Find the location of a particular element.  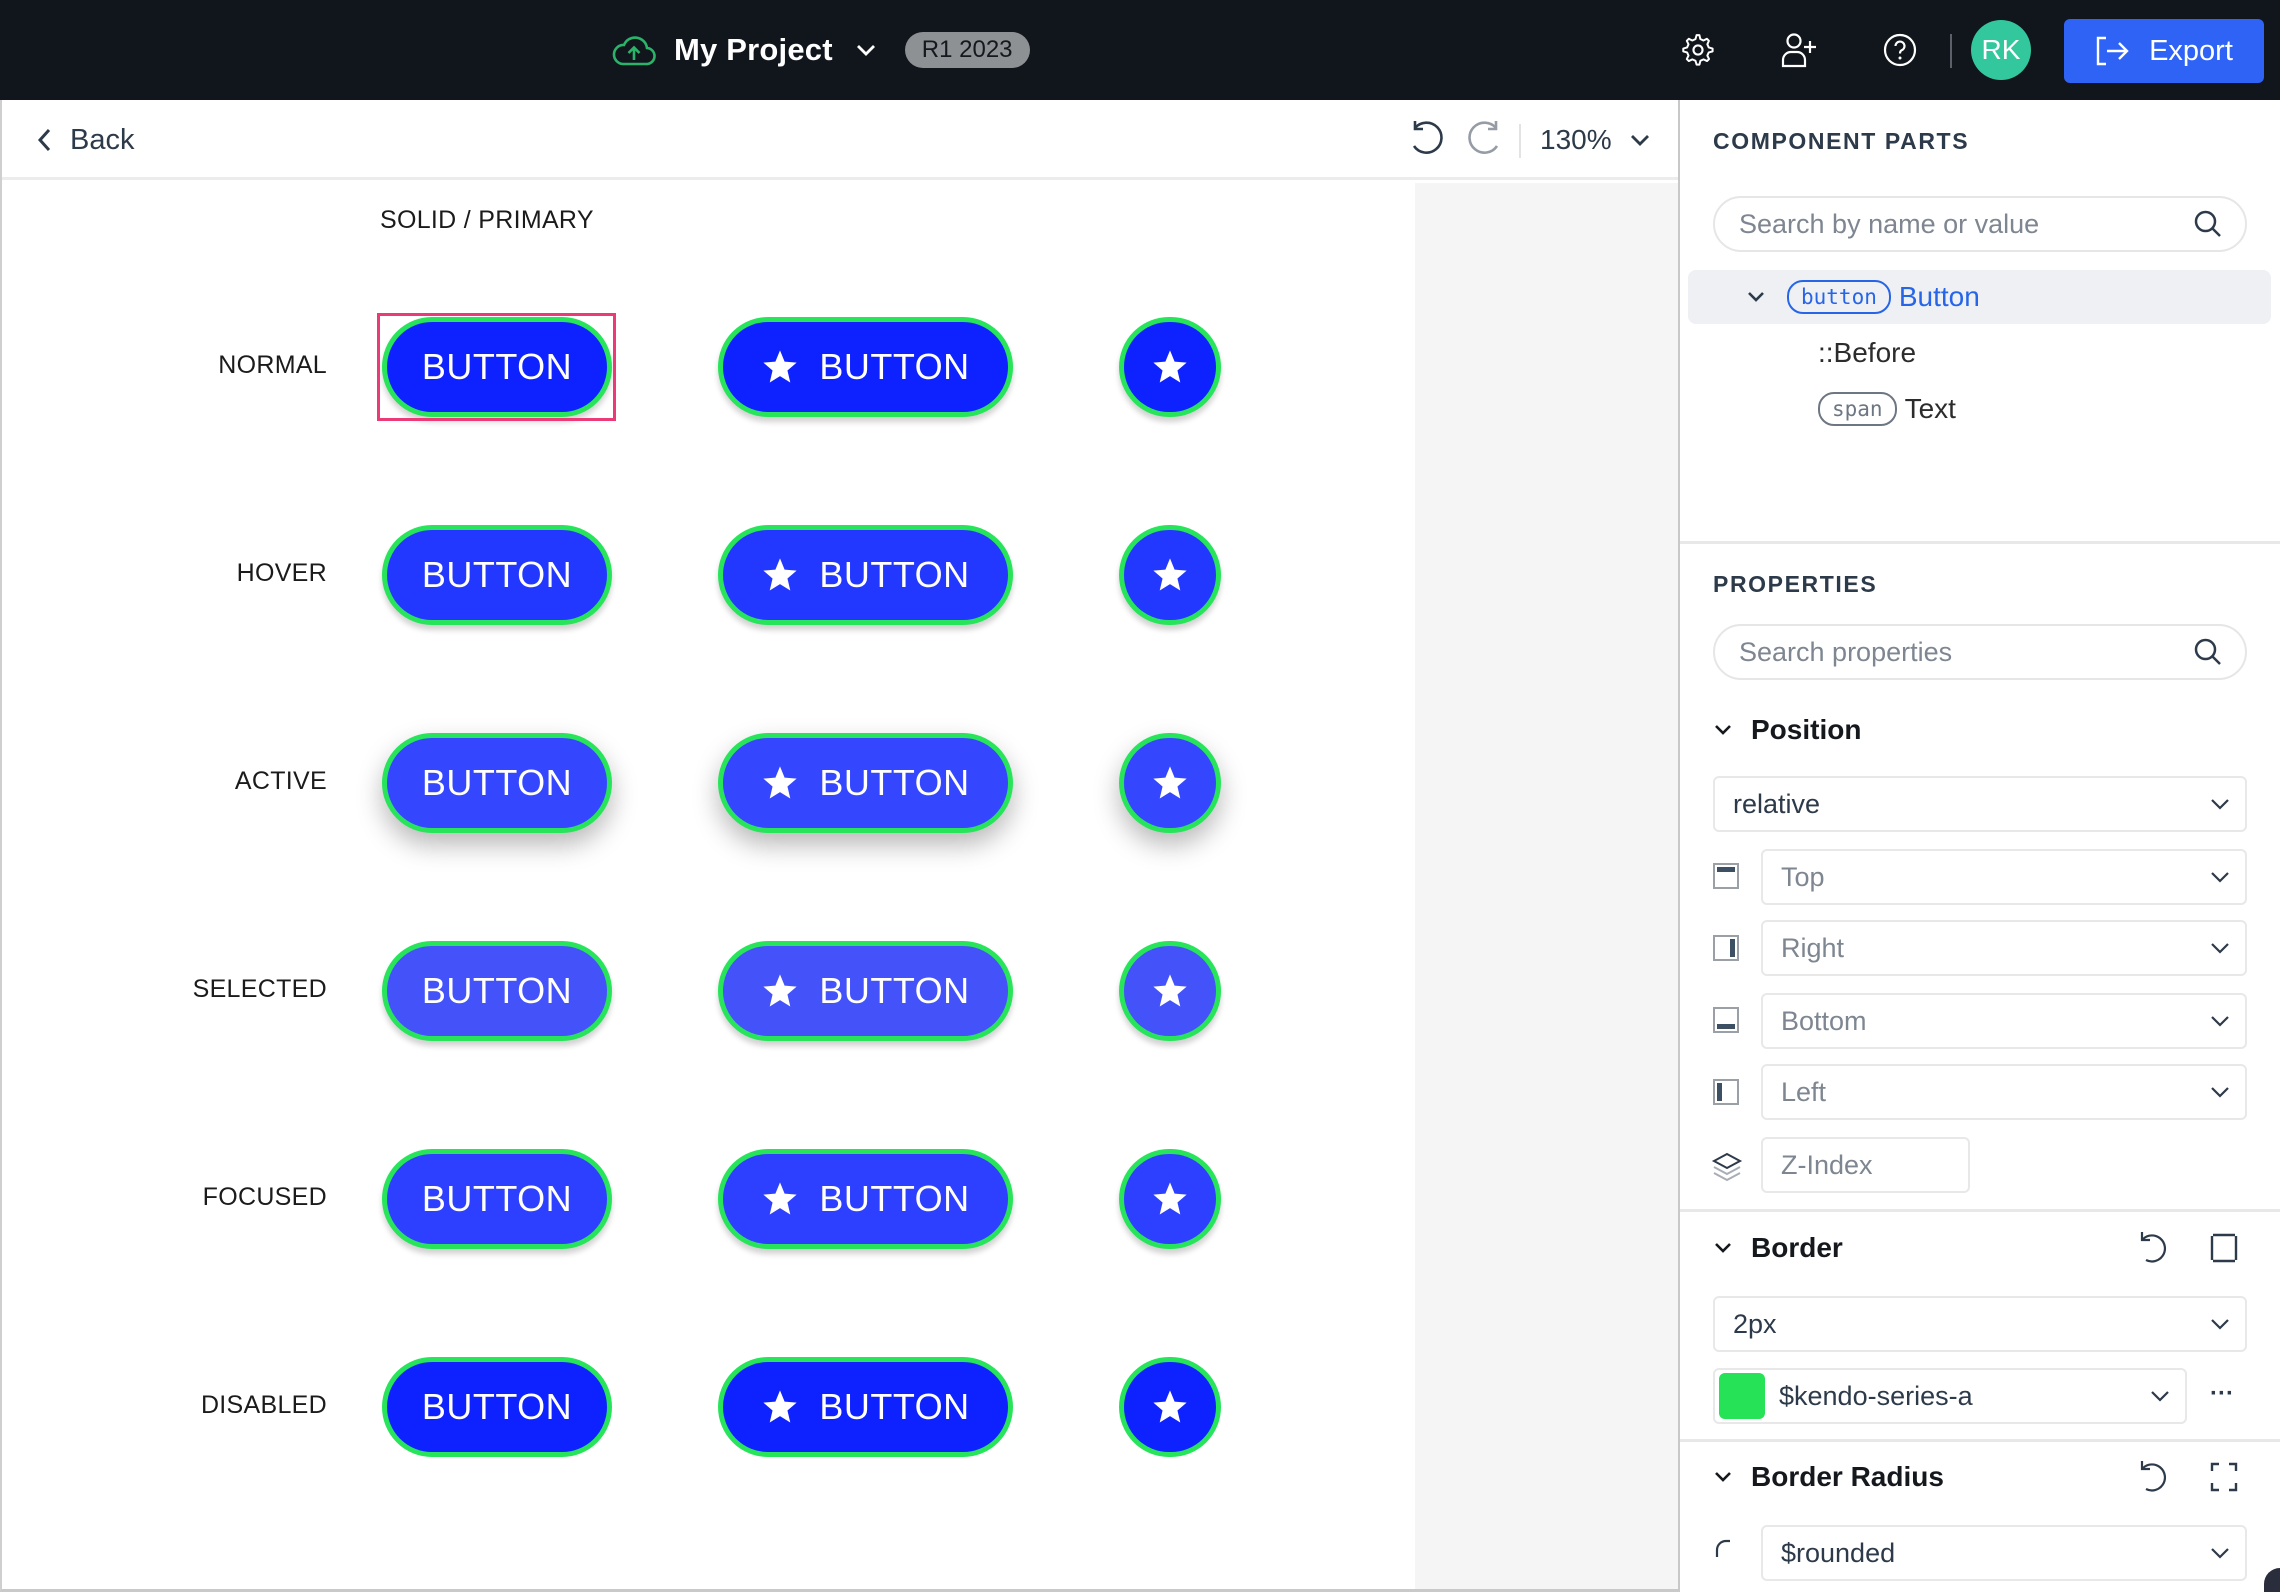

back-button: Back is located at coordinates (85, 140).